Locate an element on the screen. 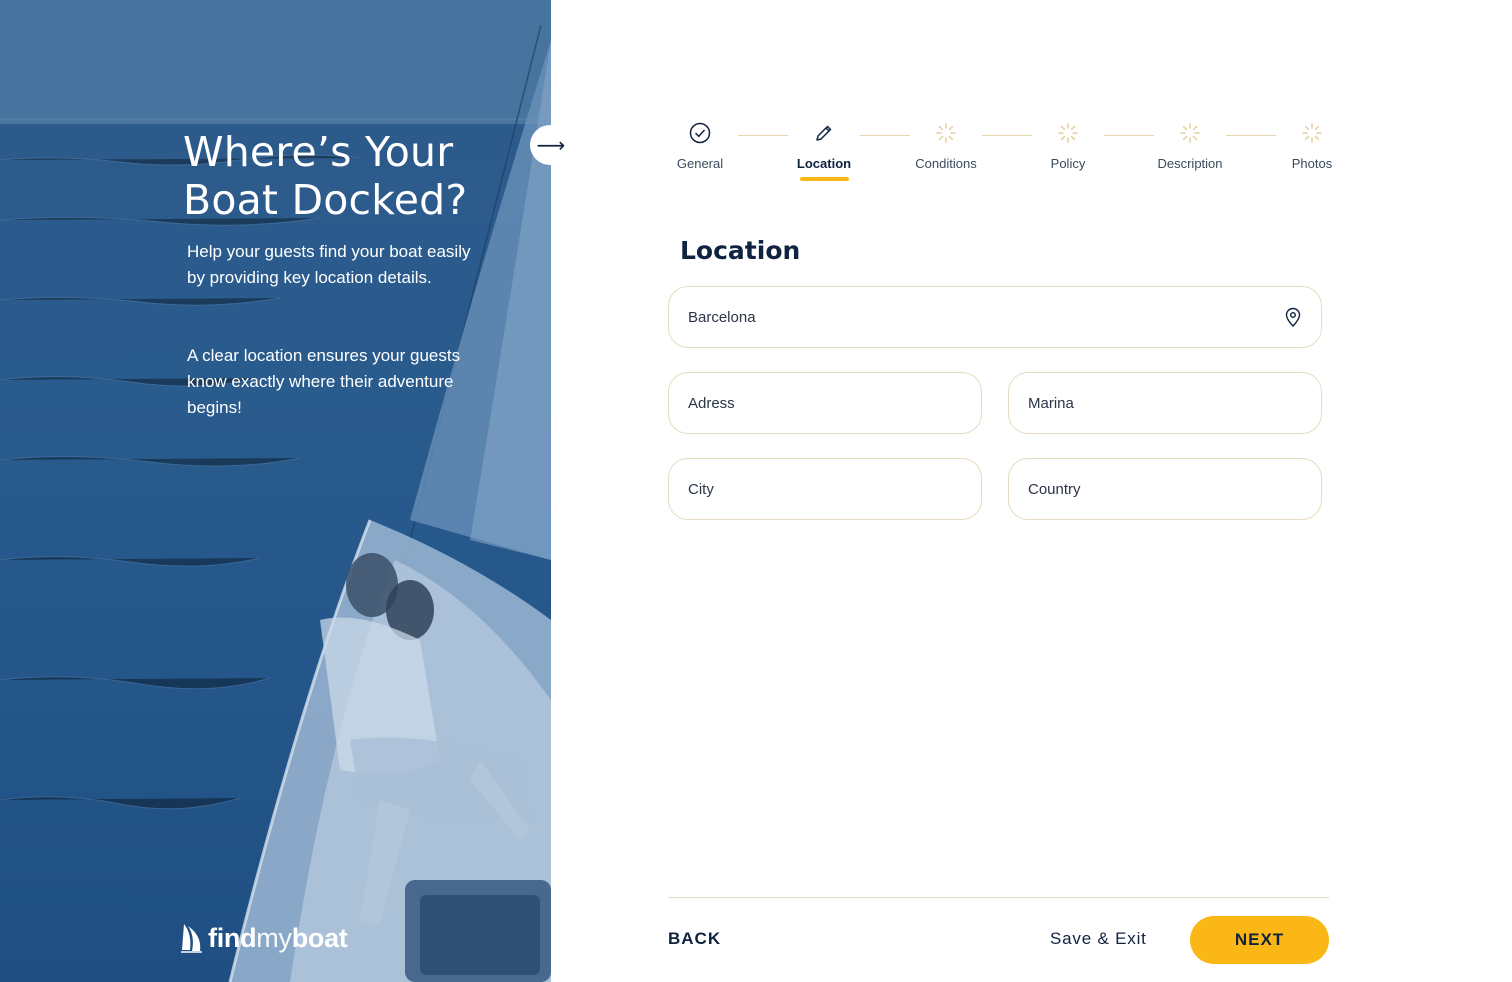  hero-title-line2: Boat Docked? is located at coordinates (325, 200).